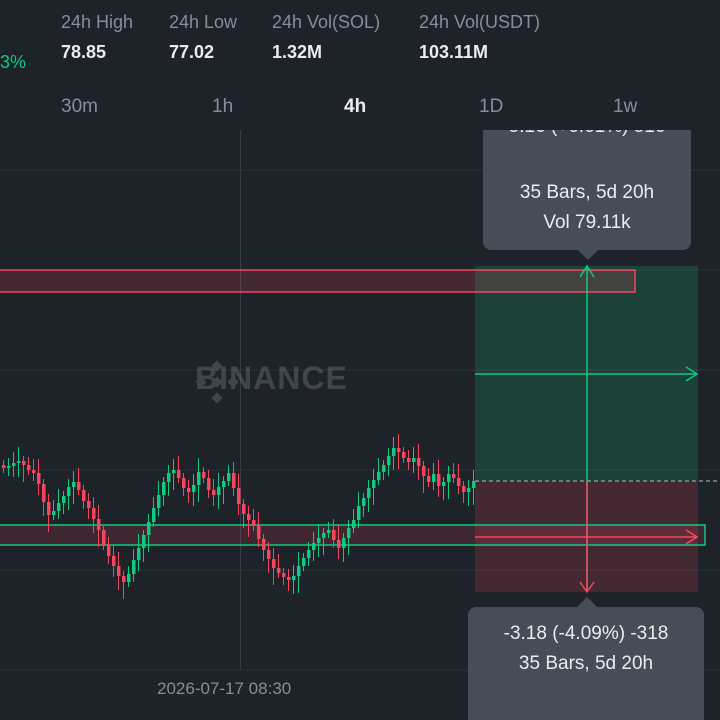 Image resolution: width=720 pixels, height=720 pixels. What do you see at coordinates (625, 107) in the screenshot?
I see `timeframe-1w: 1w` at bounding box center [625, 107].